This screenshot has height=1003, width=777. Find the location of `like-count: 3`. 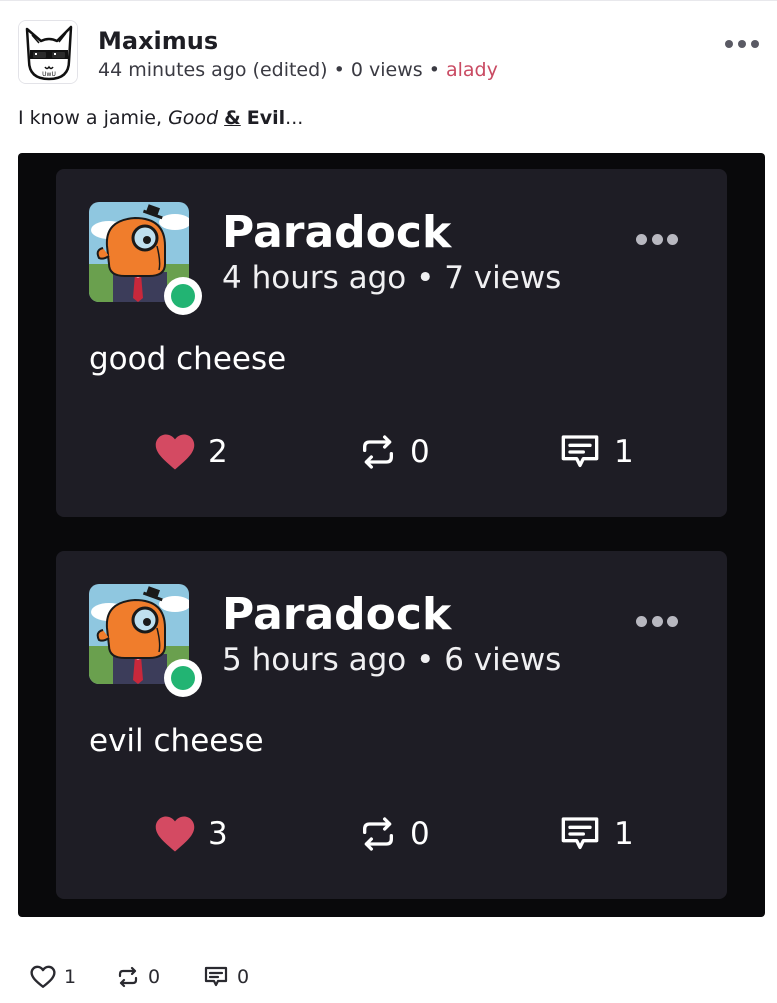

like-count: 3 is located at coordinates (218, 834).